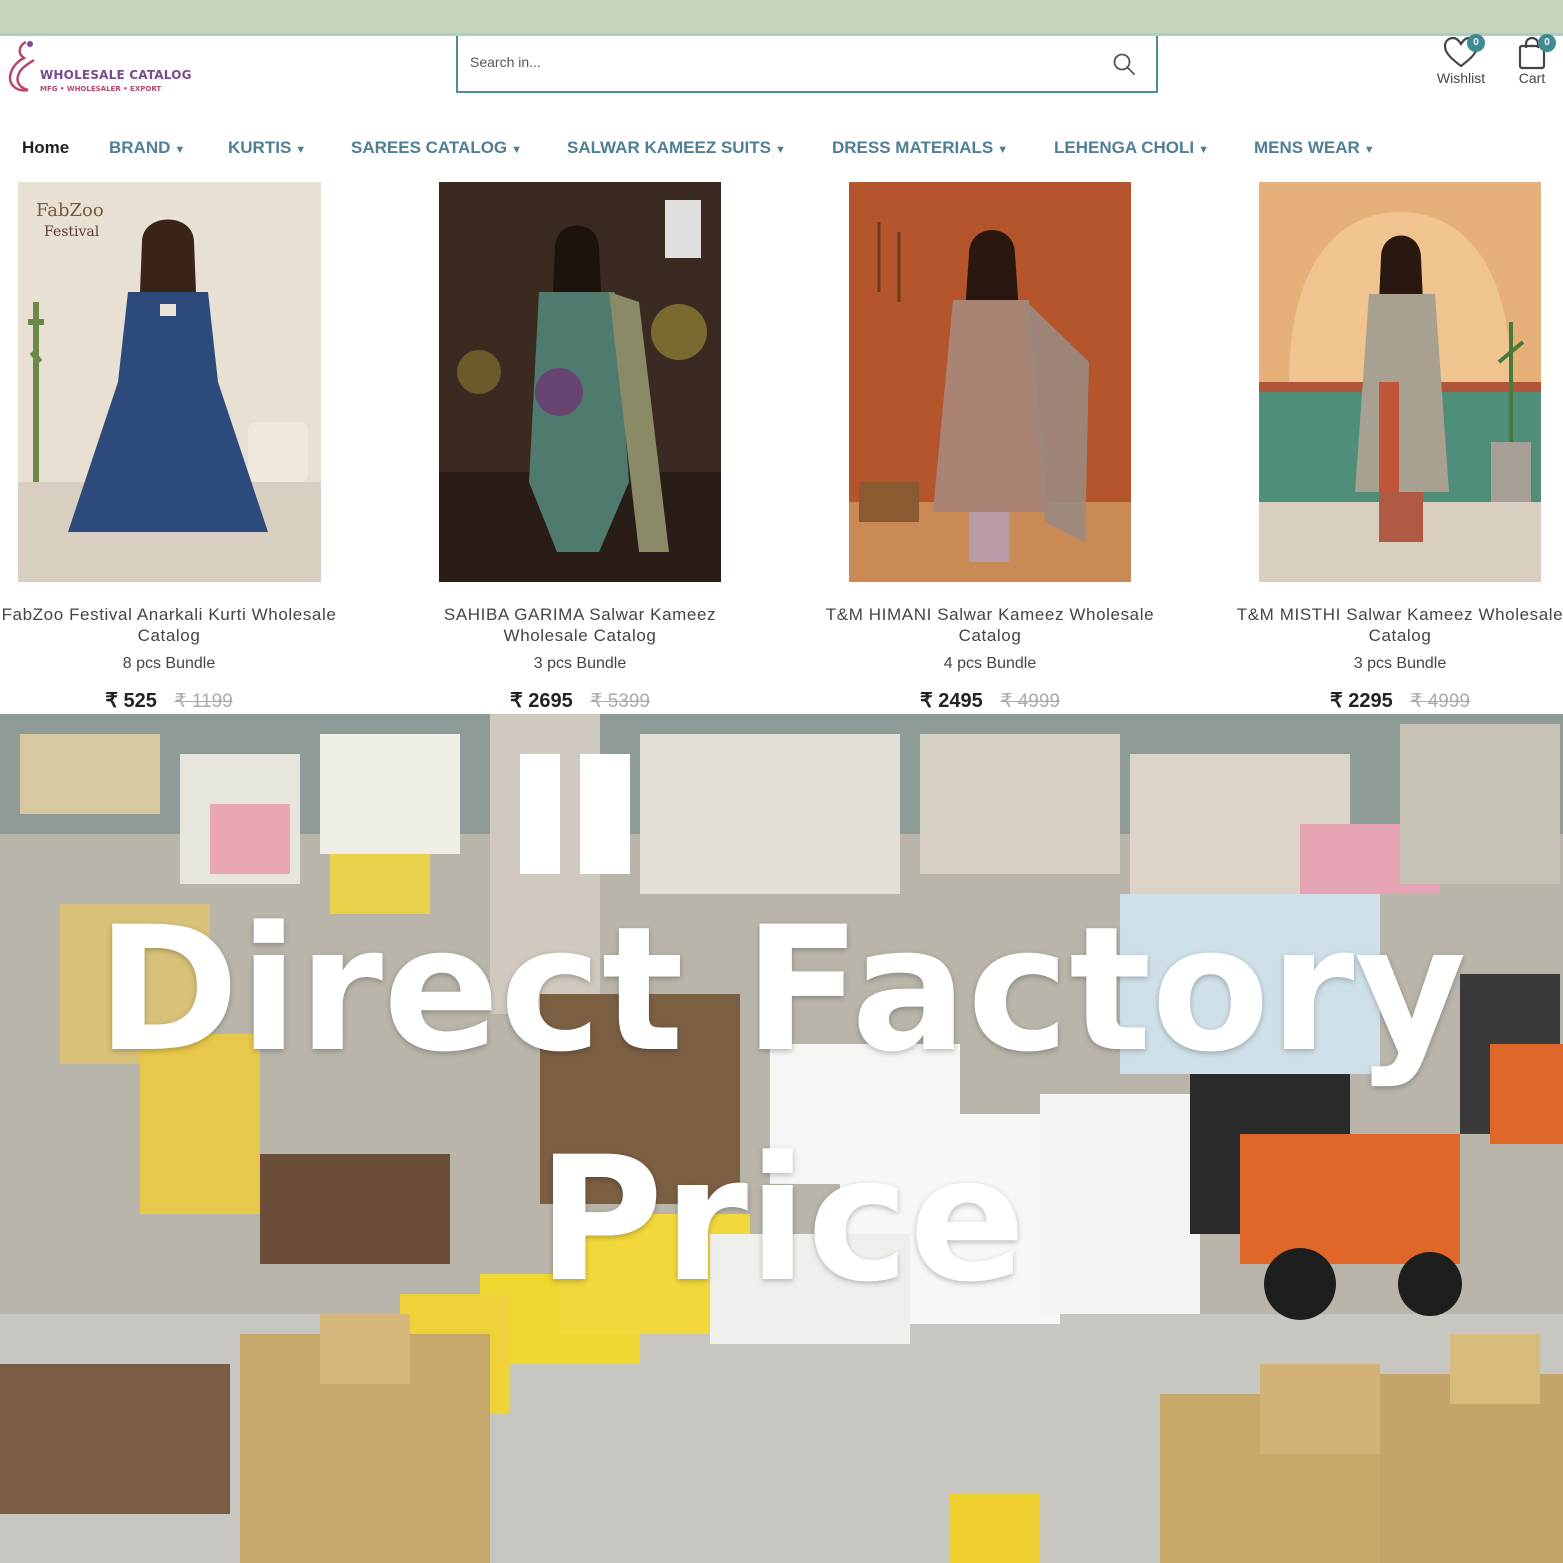 The width and height of the screenshot is (1563, 1563). I want to click on nav-item-sarees-catalog: SAREES CATALOG ▼, so click(436, 148).